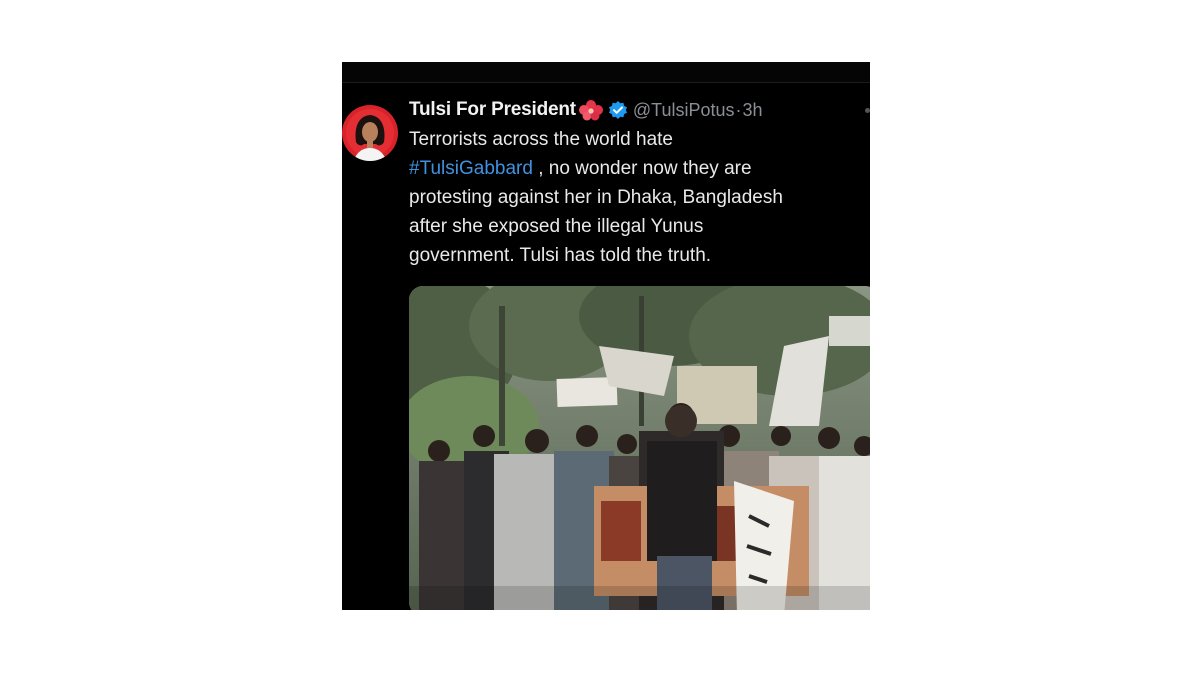 Image resolution: width=1200 pixels, height=675 pixels. I want to click on tweet-timestamp: 3h, so click(753, 110).